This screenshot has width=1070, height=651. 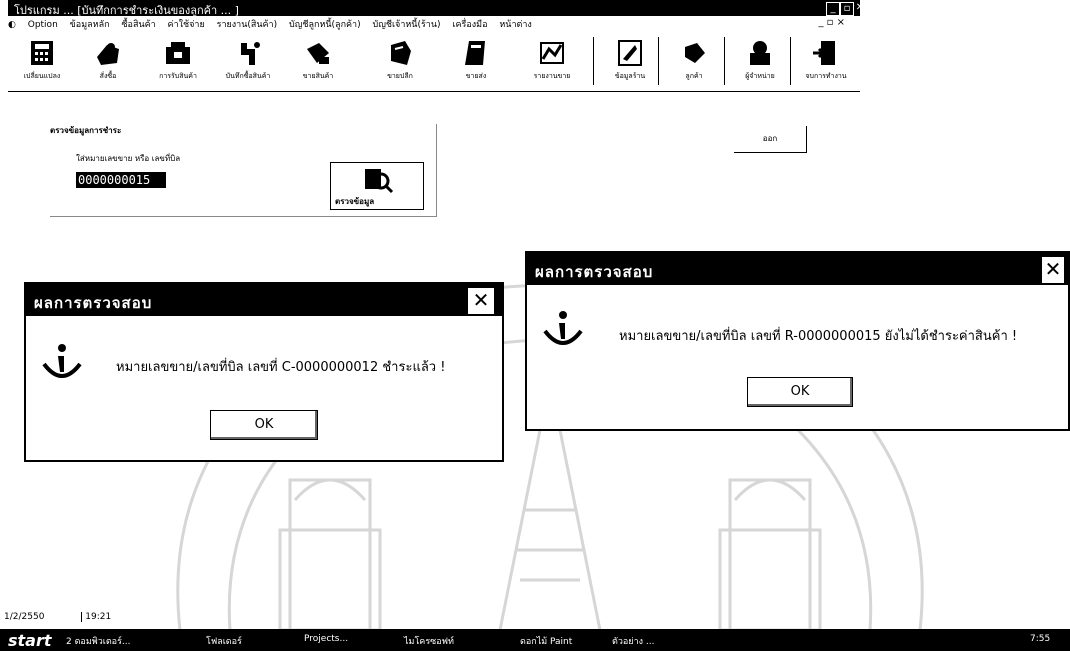 I want to click on taskbar-clock: 7:55, so click(x=1040, y=639).